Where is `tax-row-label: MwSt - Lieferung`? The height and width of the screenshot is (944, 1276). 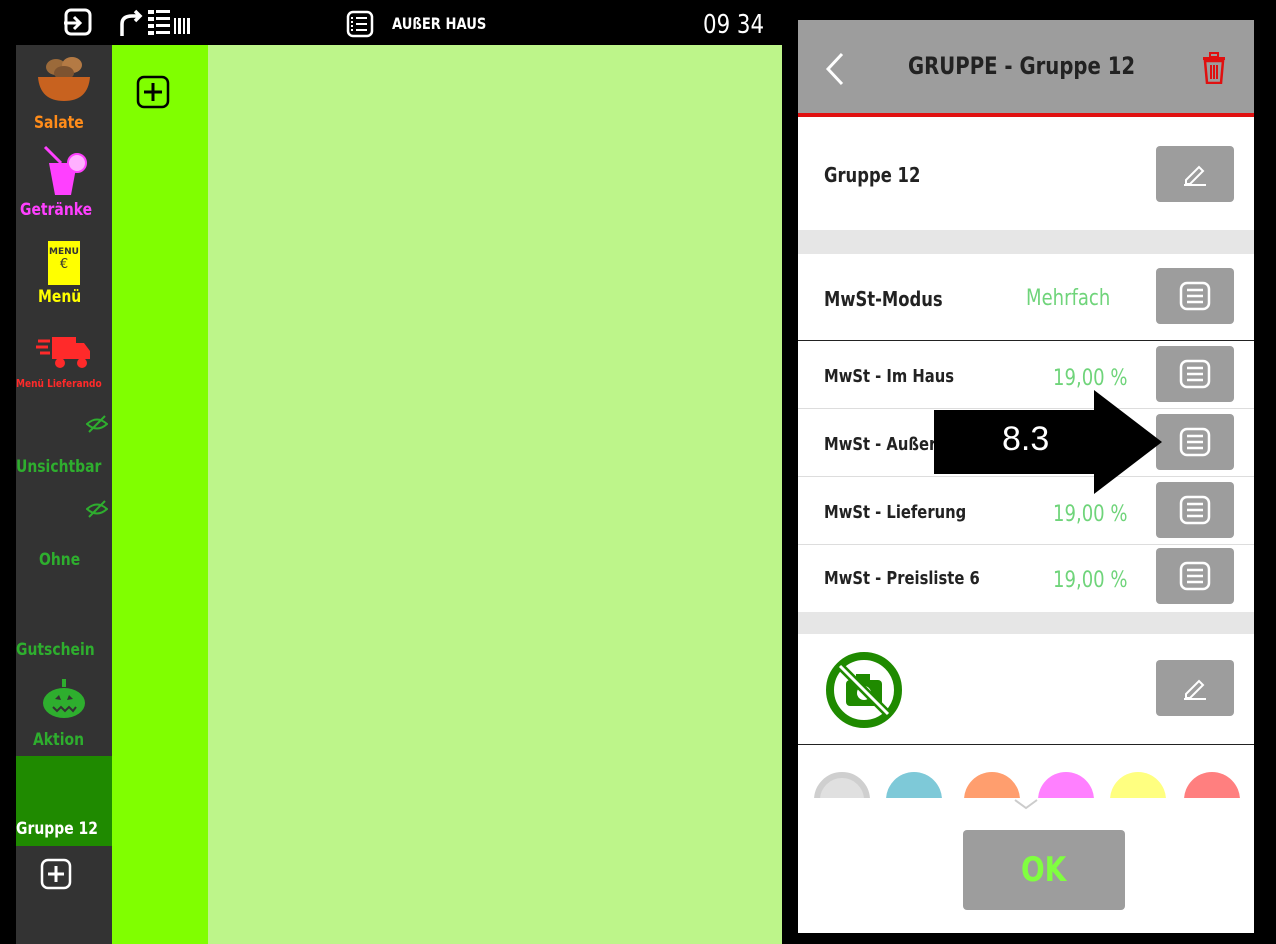
tax-row-label: MwSt - Lieferung is located at coordinates (895, 512).